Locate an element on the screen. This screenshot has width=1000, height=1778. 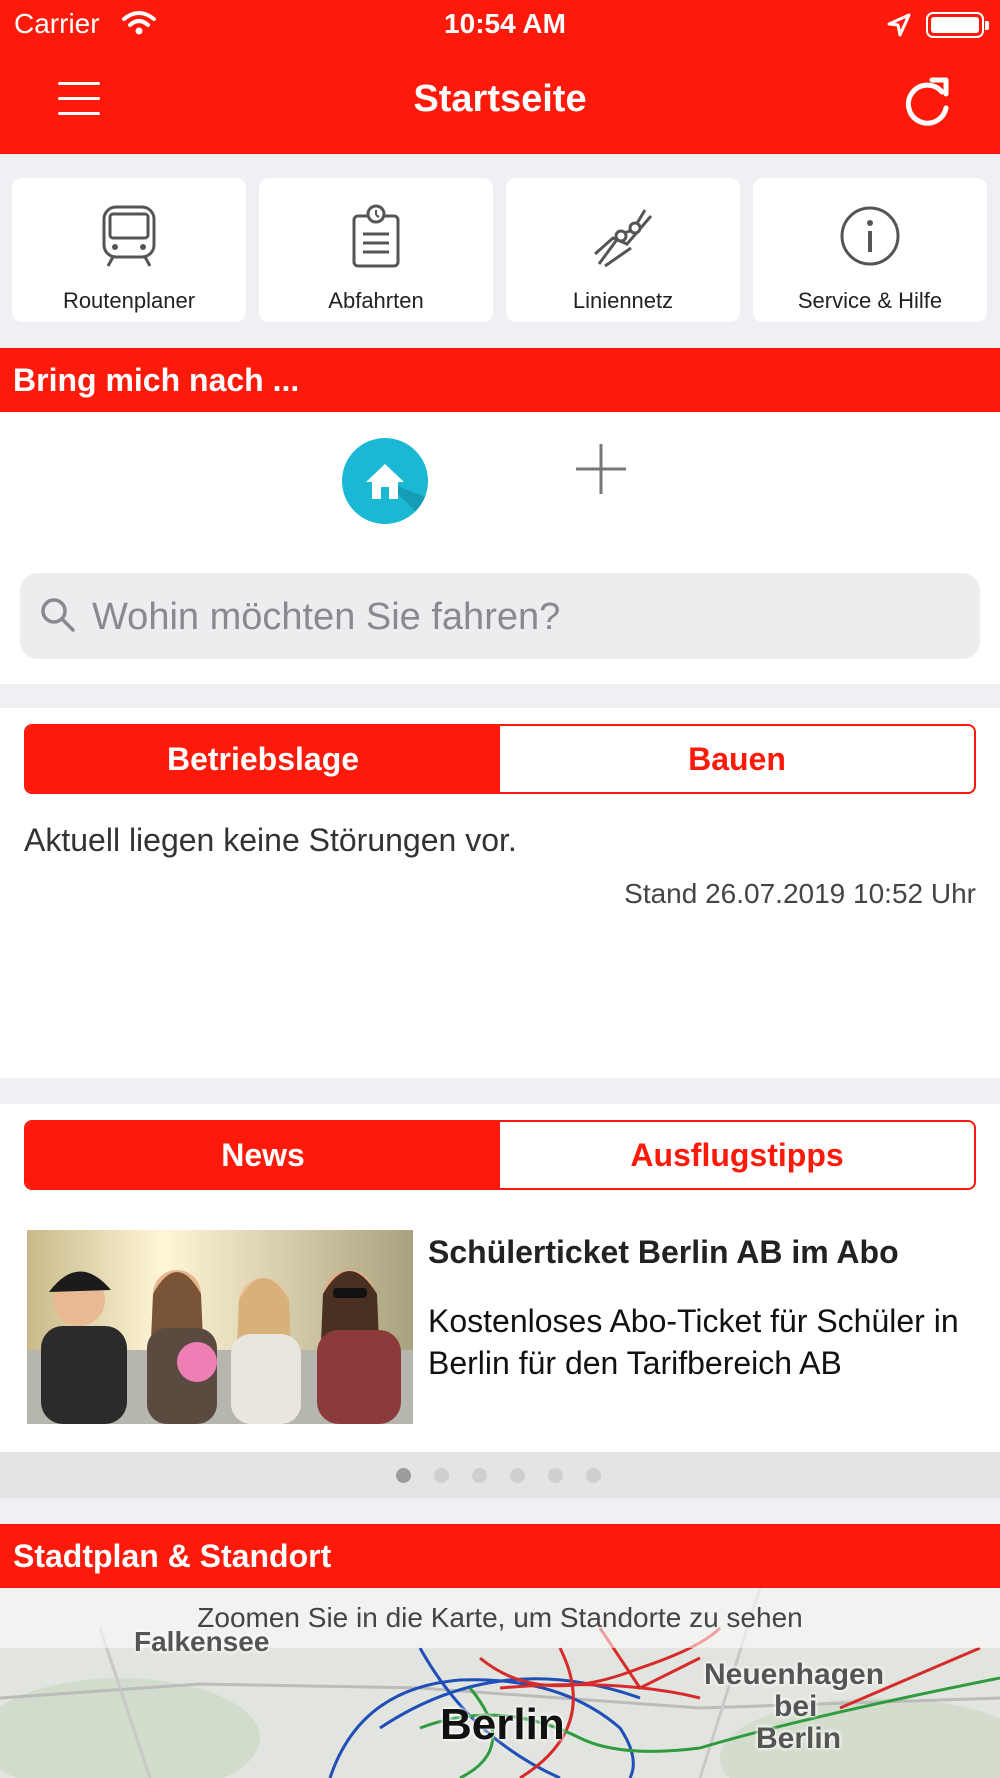
tile-routenplaner: Routenplaner is located at coordinates (129, 250).